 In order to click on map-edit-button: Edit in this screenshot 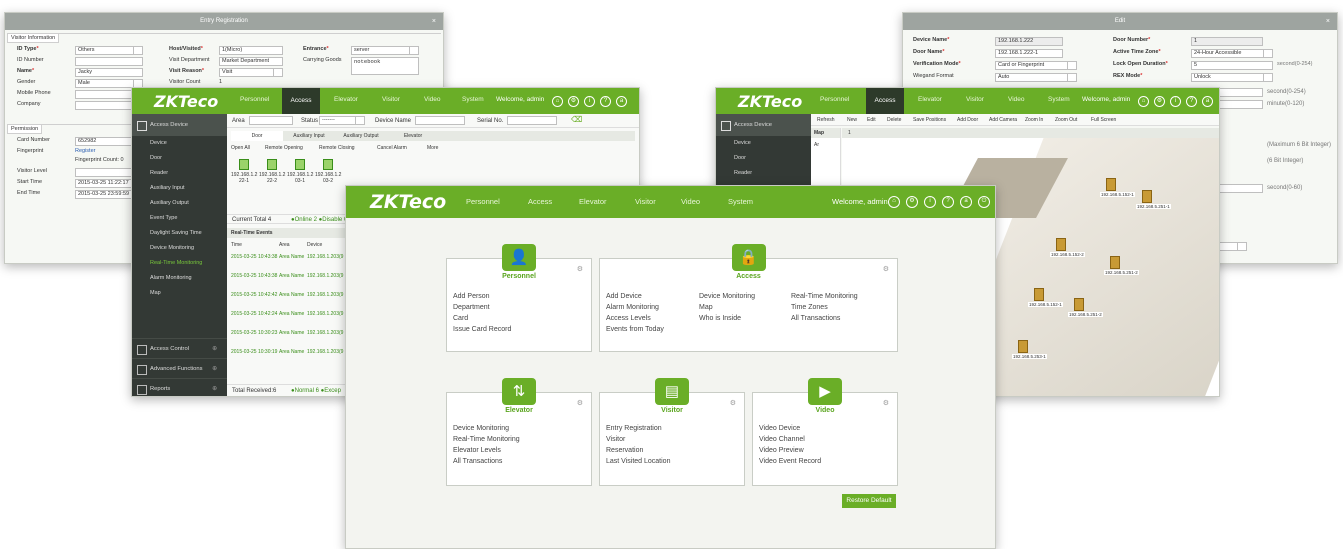, I will do `click(871, 120)`.